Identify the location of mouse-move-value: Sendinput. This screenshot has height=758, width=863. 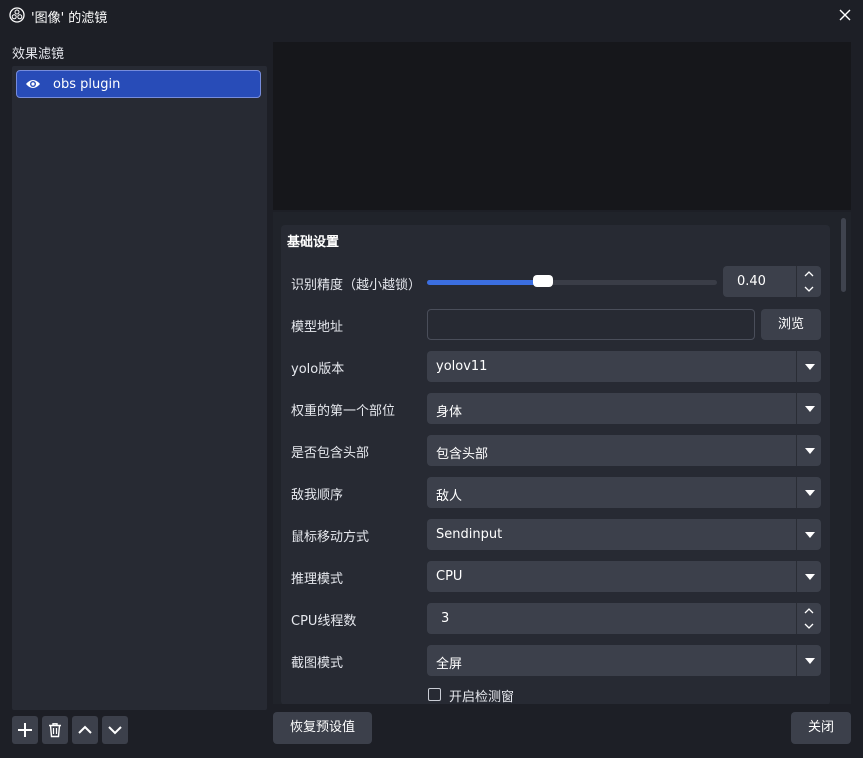
(469, 534).